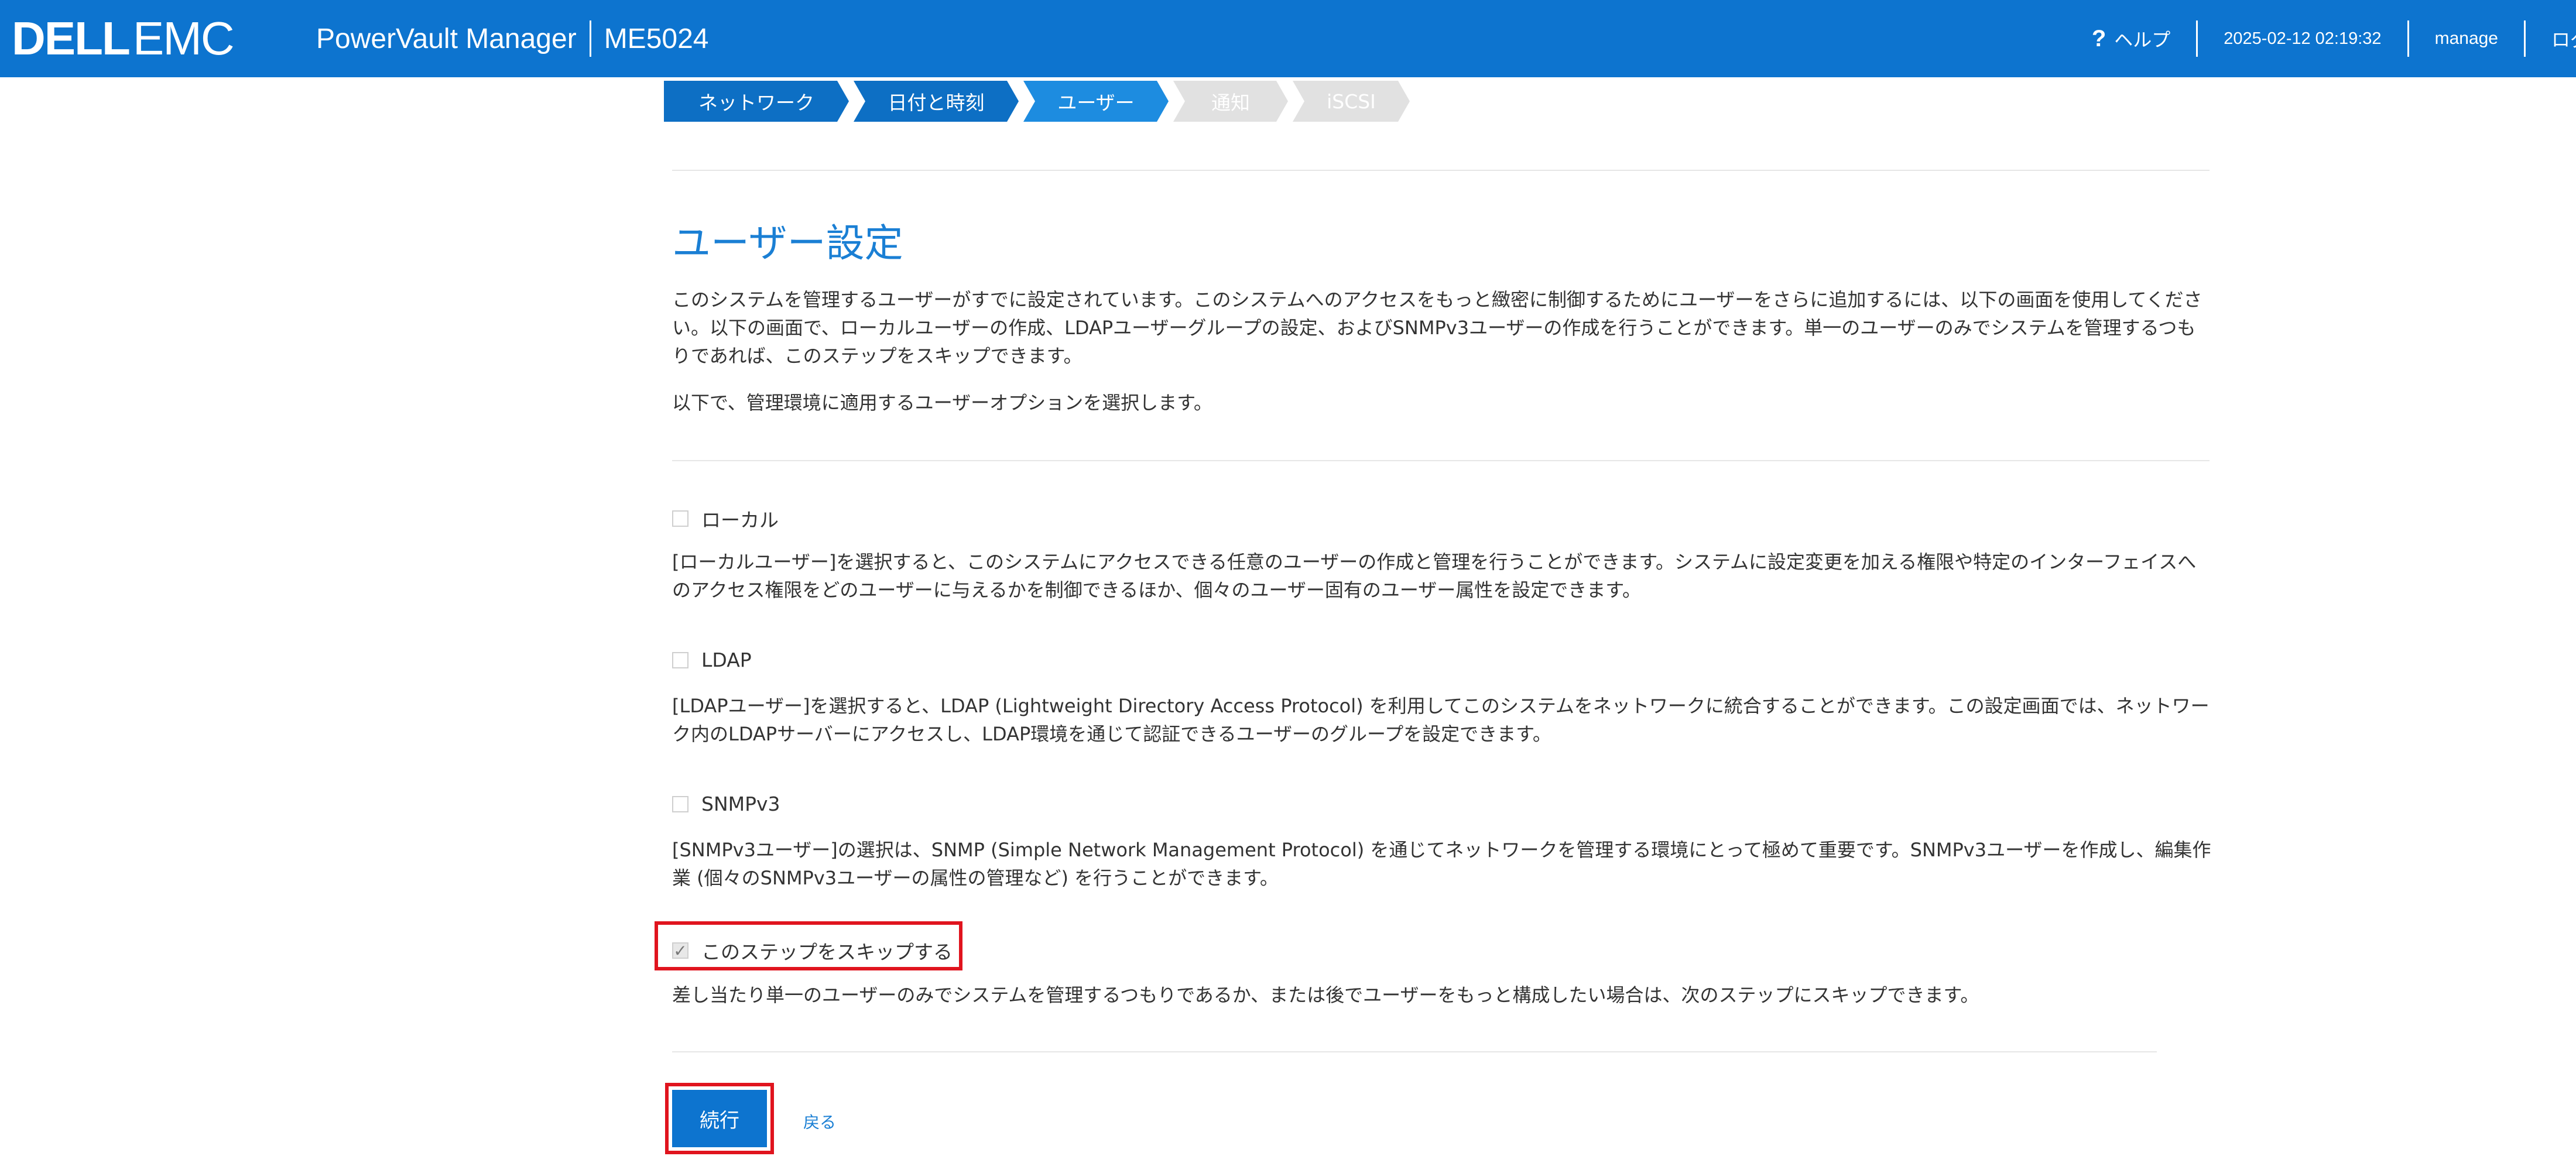 The image size is (2576, 1156). Describe the element at coordinates (740, 804) in the screenshot. I see `snmpv3-label: SNMPv3` at that location.